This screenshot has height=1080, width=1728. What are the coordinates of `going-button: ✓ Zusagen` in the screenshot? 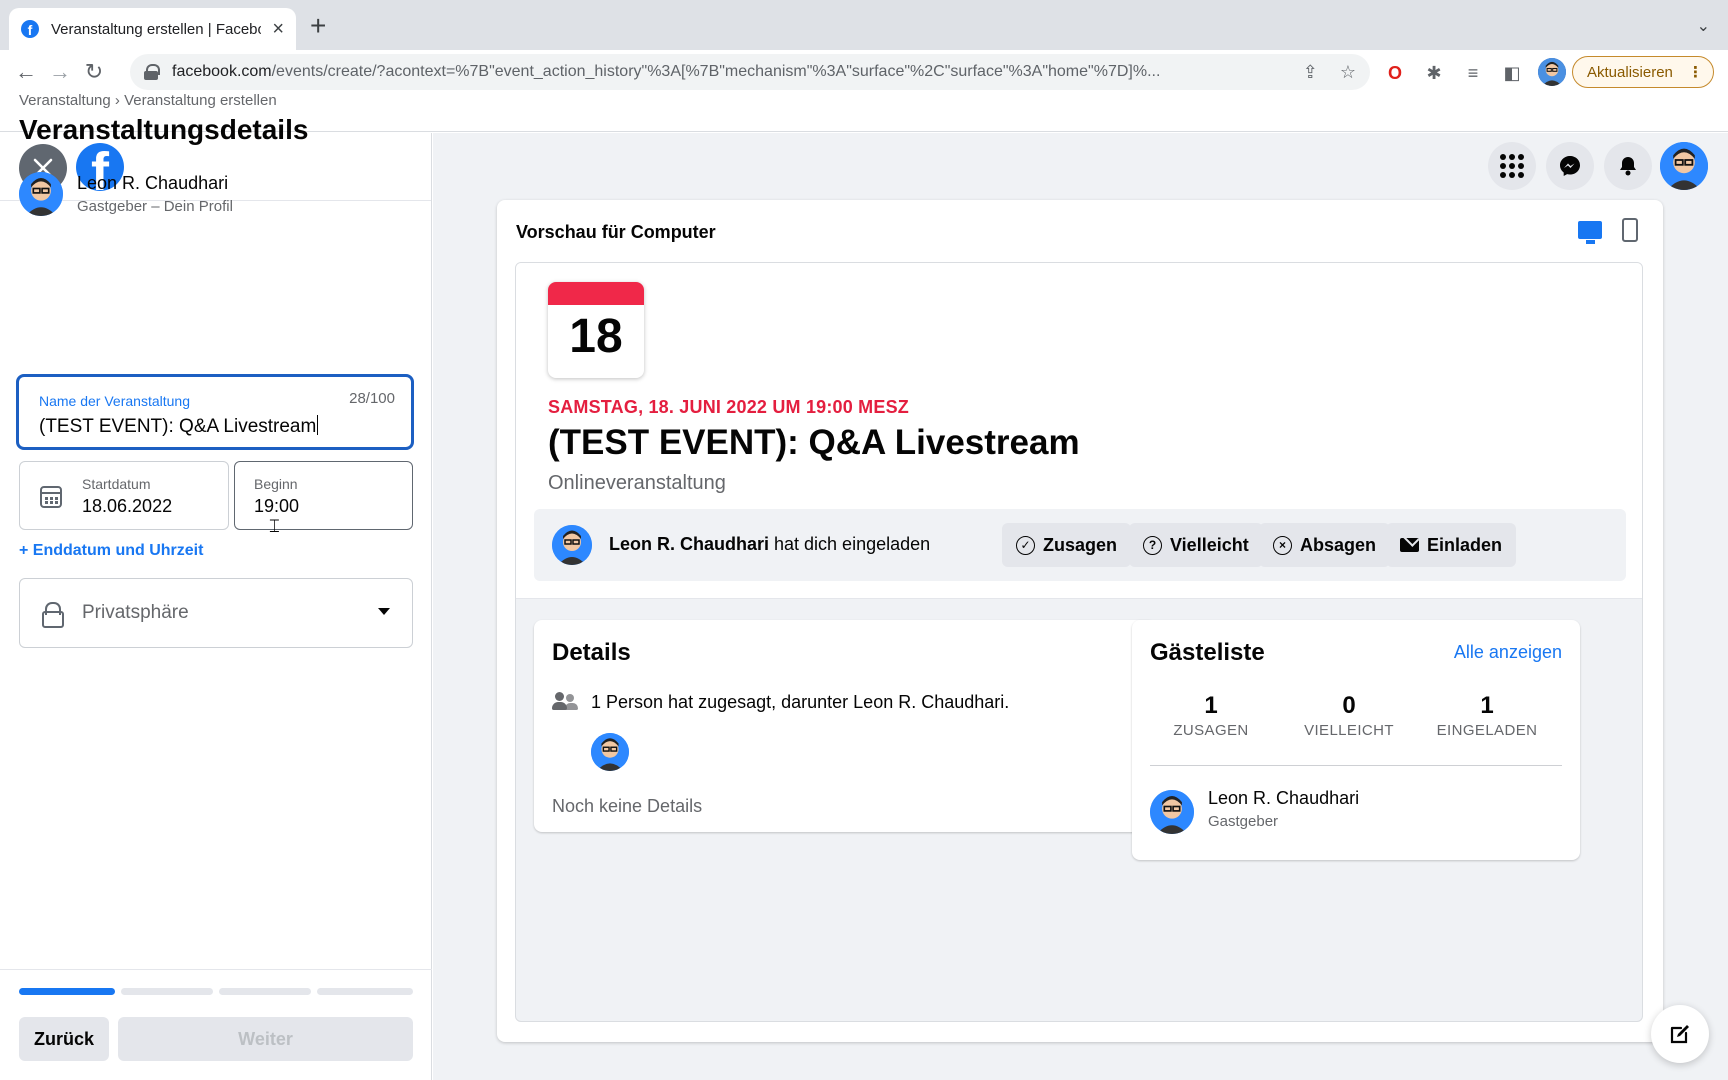 It's located at (1067, 545).